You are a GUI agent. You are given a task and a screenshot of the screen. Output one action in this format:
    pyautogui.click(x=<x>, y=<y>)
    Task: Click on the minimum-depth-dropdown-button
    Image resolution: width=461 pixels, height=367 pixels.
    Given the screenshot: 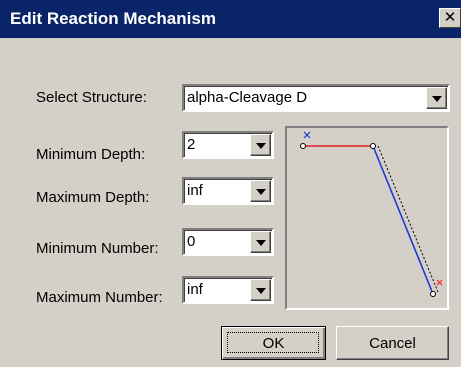 What is the action you would take?
    pyautogui.click(x=260, y=145)
    